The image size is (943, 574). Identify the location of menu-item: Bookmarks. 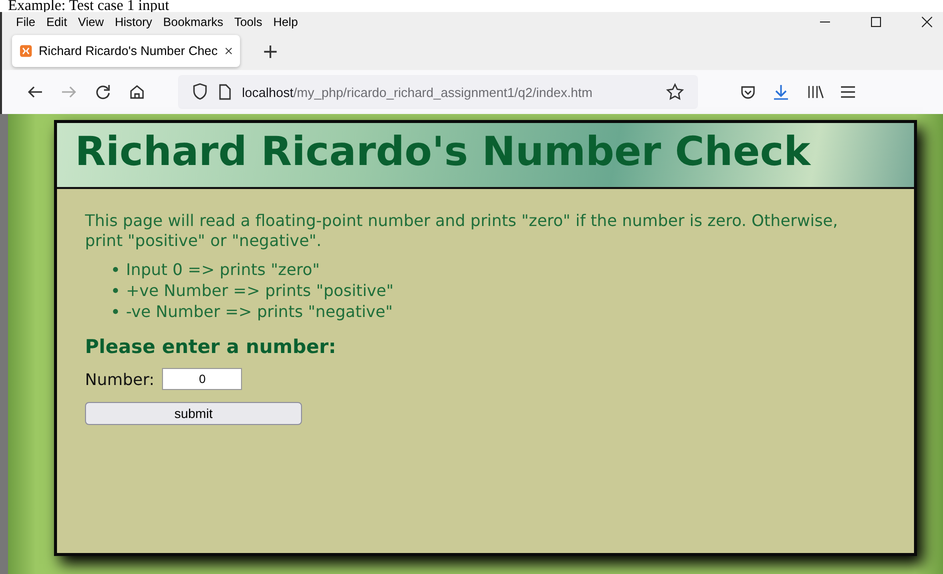
(193, 22).